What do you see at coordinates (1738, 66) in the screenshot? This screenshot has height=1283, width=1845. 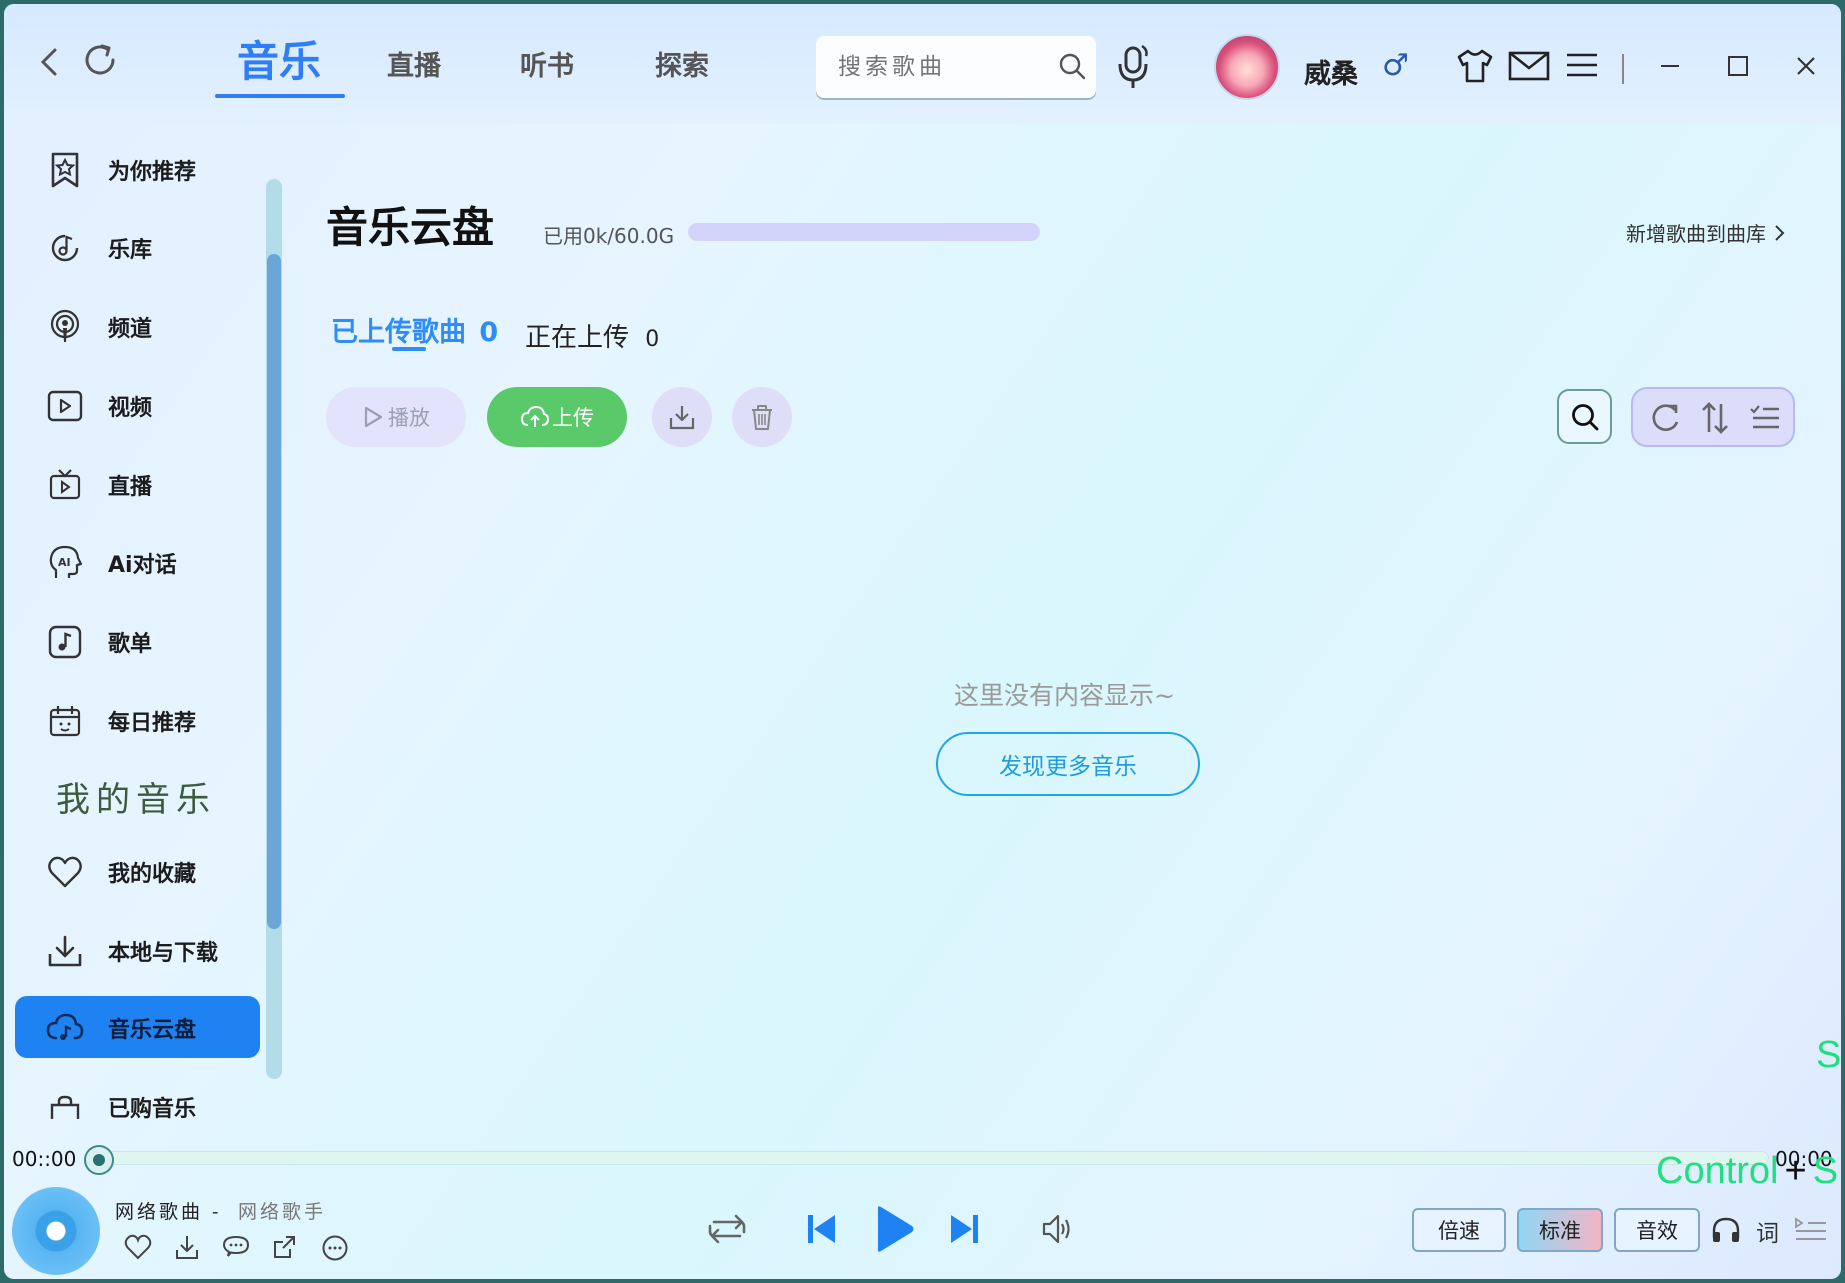 I see `maximize-icon` at bounding box center [1738, 66].